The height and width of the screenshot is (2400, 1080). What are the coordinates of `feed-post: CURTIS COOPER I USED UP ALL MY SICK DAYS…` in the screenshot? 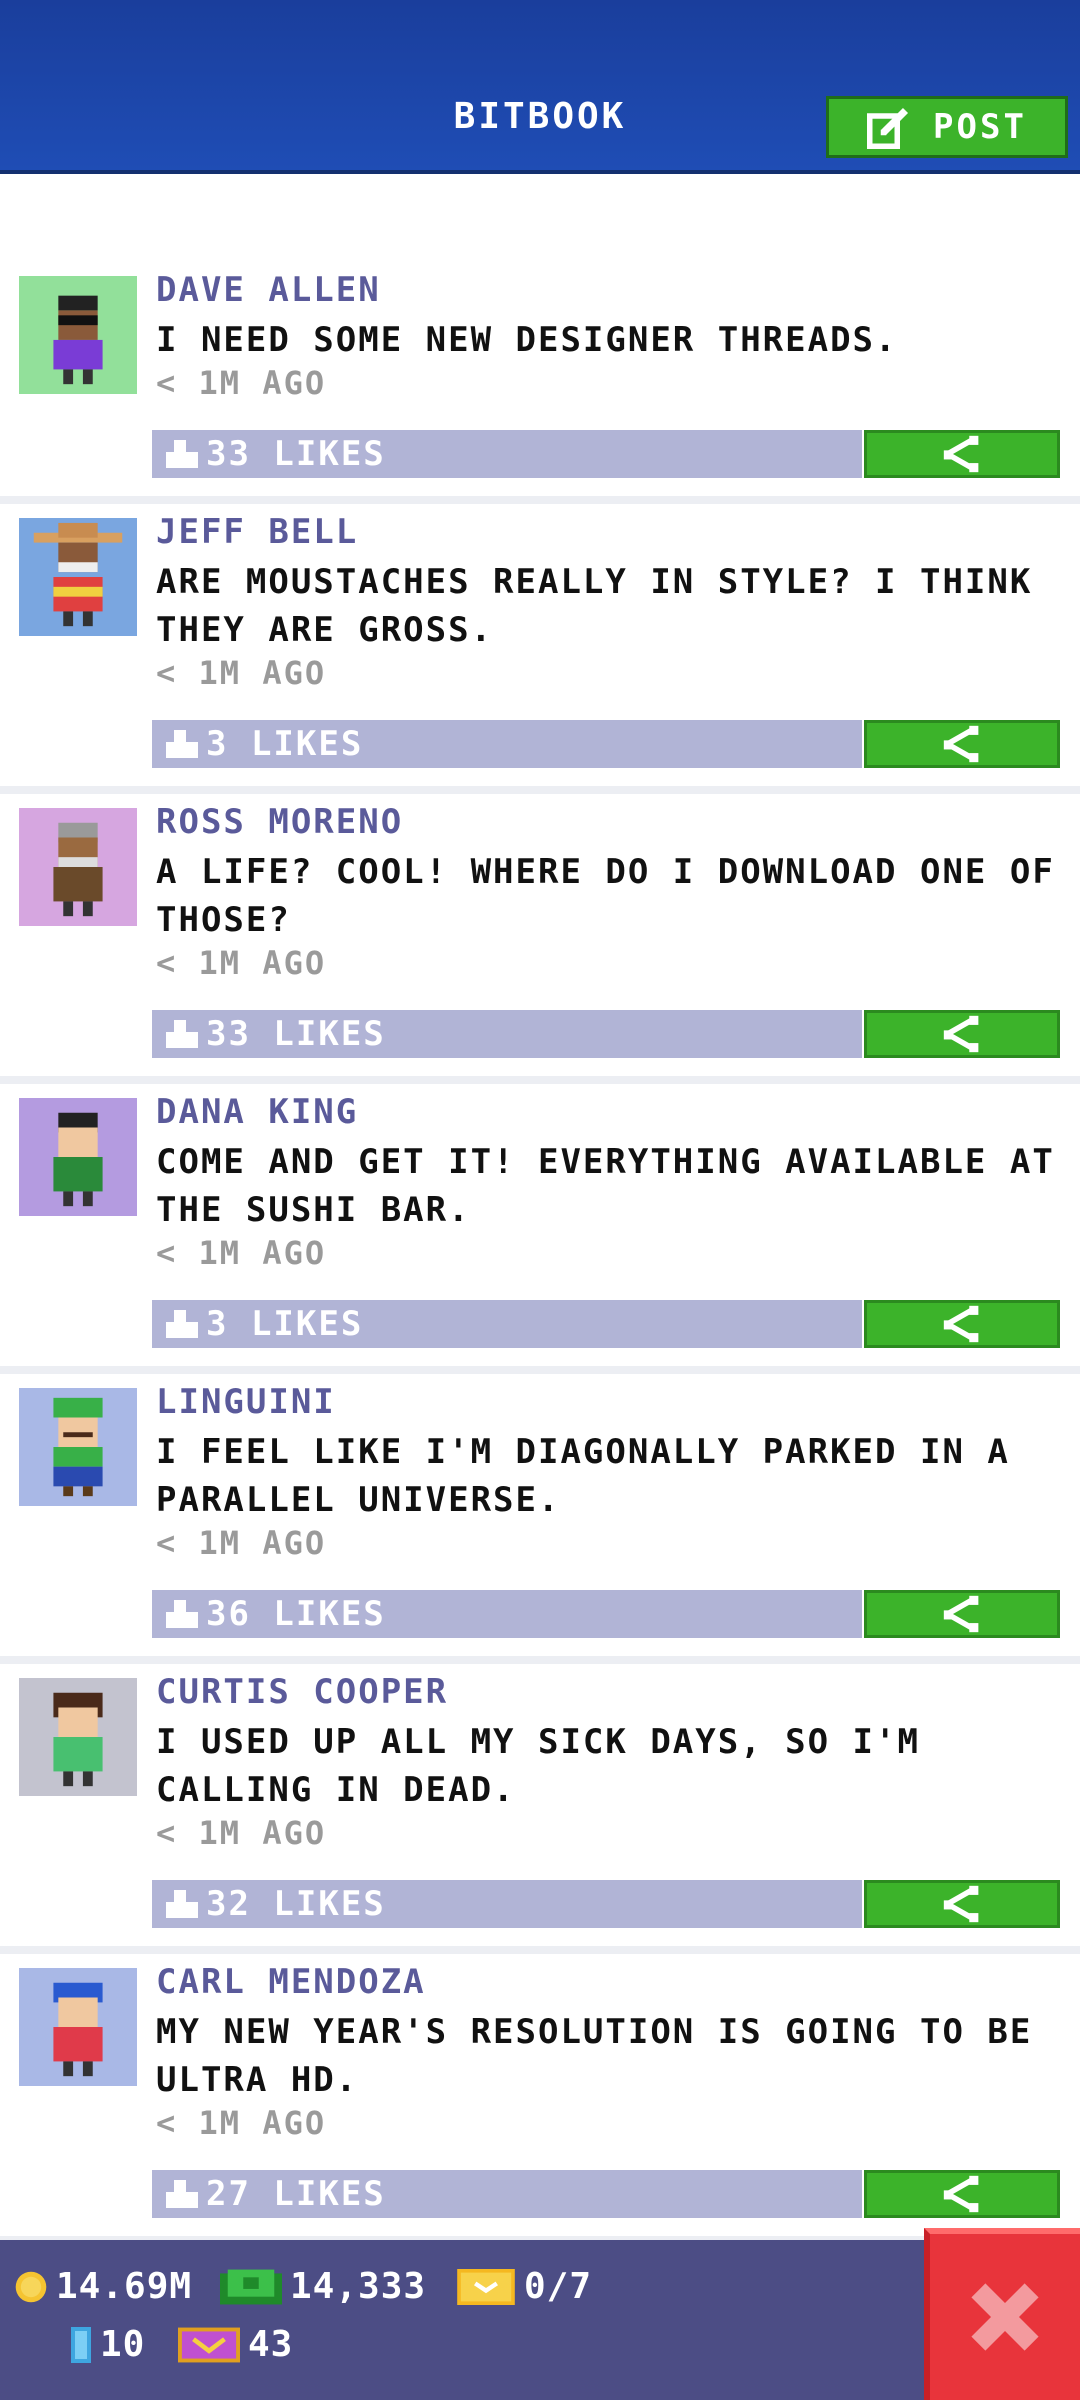 It's located at (540, 1809).